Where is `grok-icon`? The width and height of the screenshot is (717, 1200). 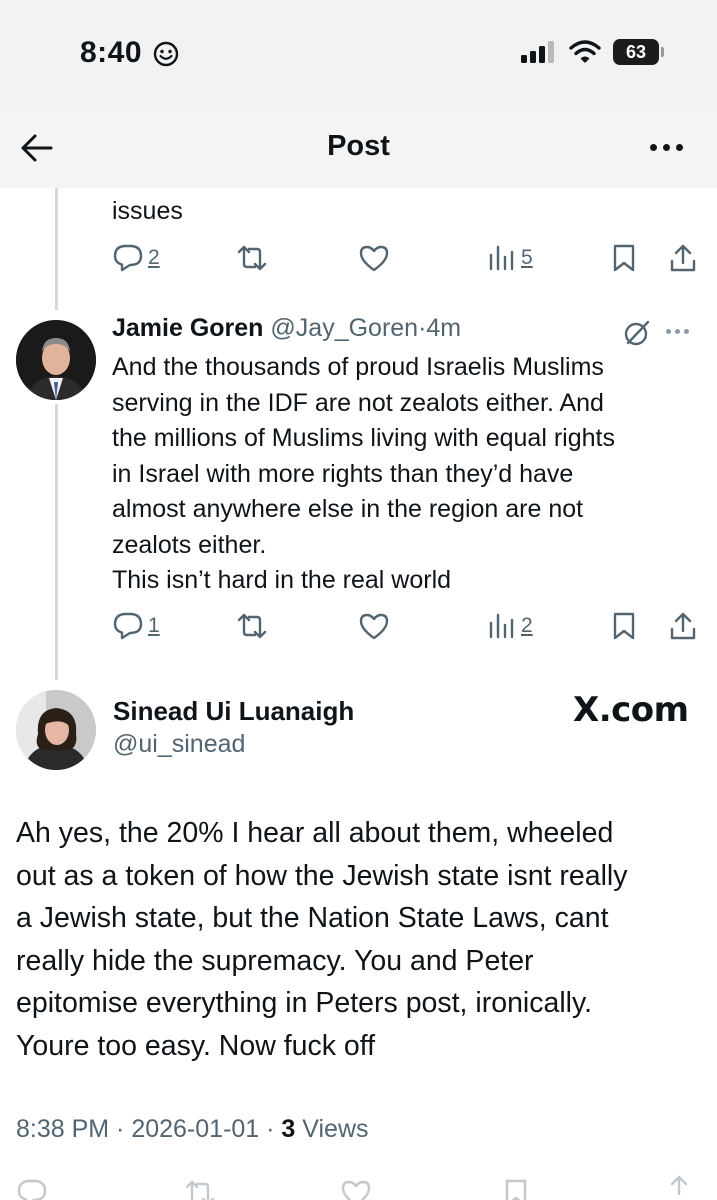 grok-icon is located at coordinates (637, 333).